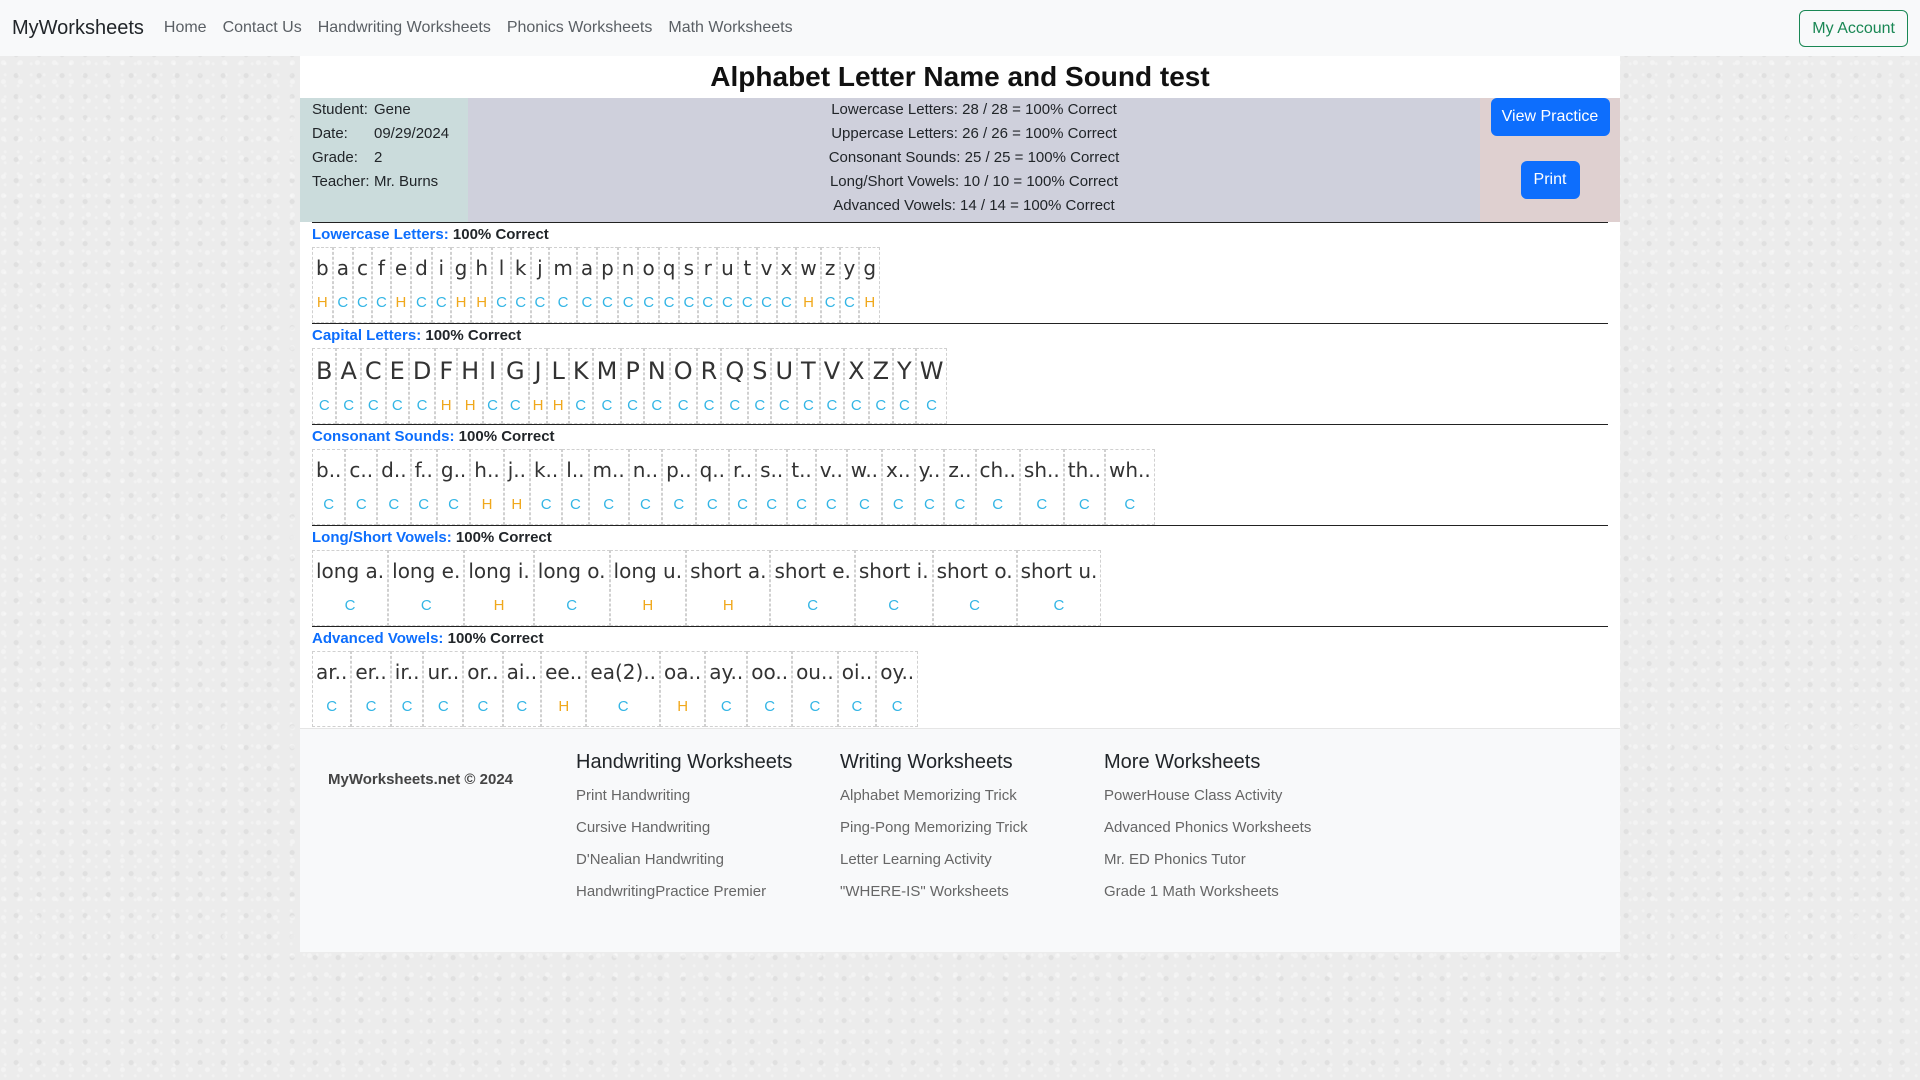 This screenshot has width=1920, height=1080. I want to click on footer-link: Print Handwriting, so click(684, 796).